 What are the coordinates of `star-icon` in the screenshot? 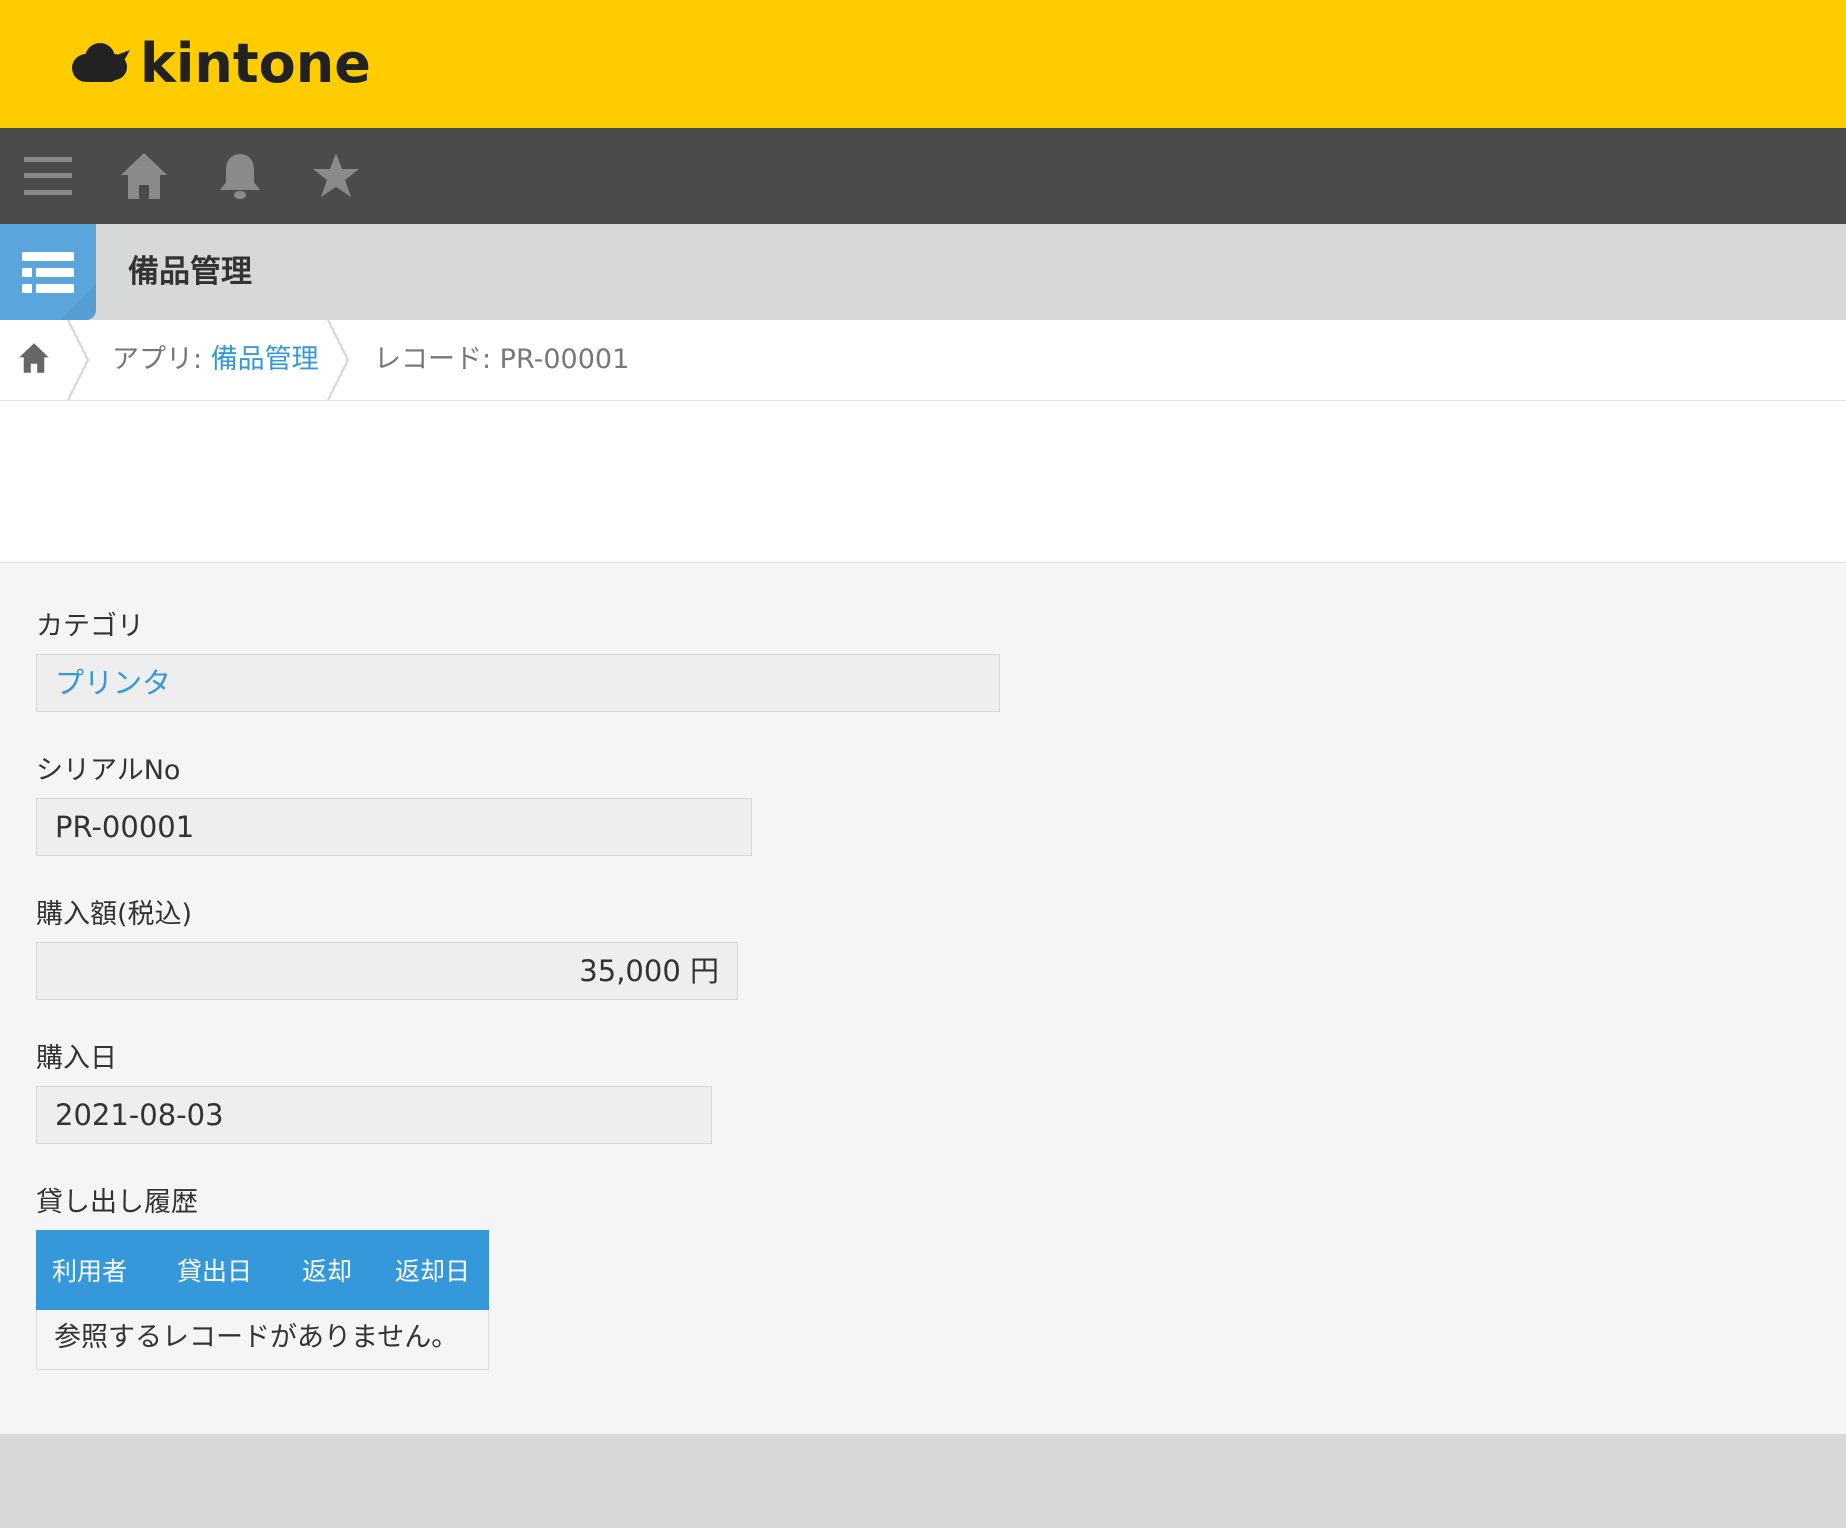 It's located at (336, 175).